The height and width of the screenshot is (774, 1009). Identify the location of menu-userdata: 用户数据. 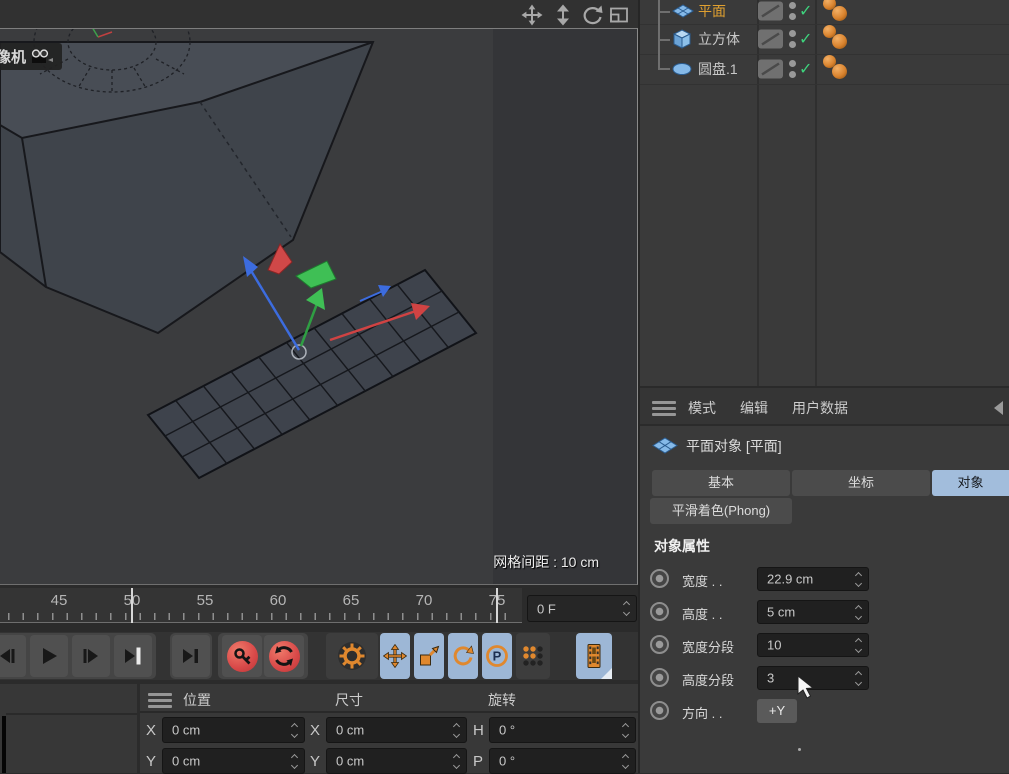
(820, 408).